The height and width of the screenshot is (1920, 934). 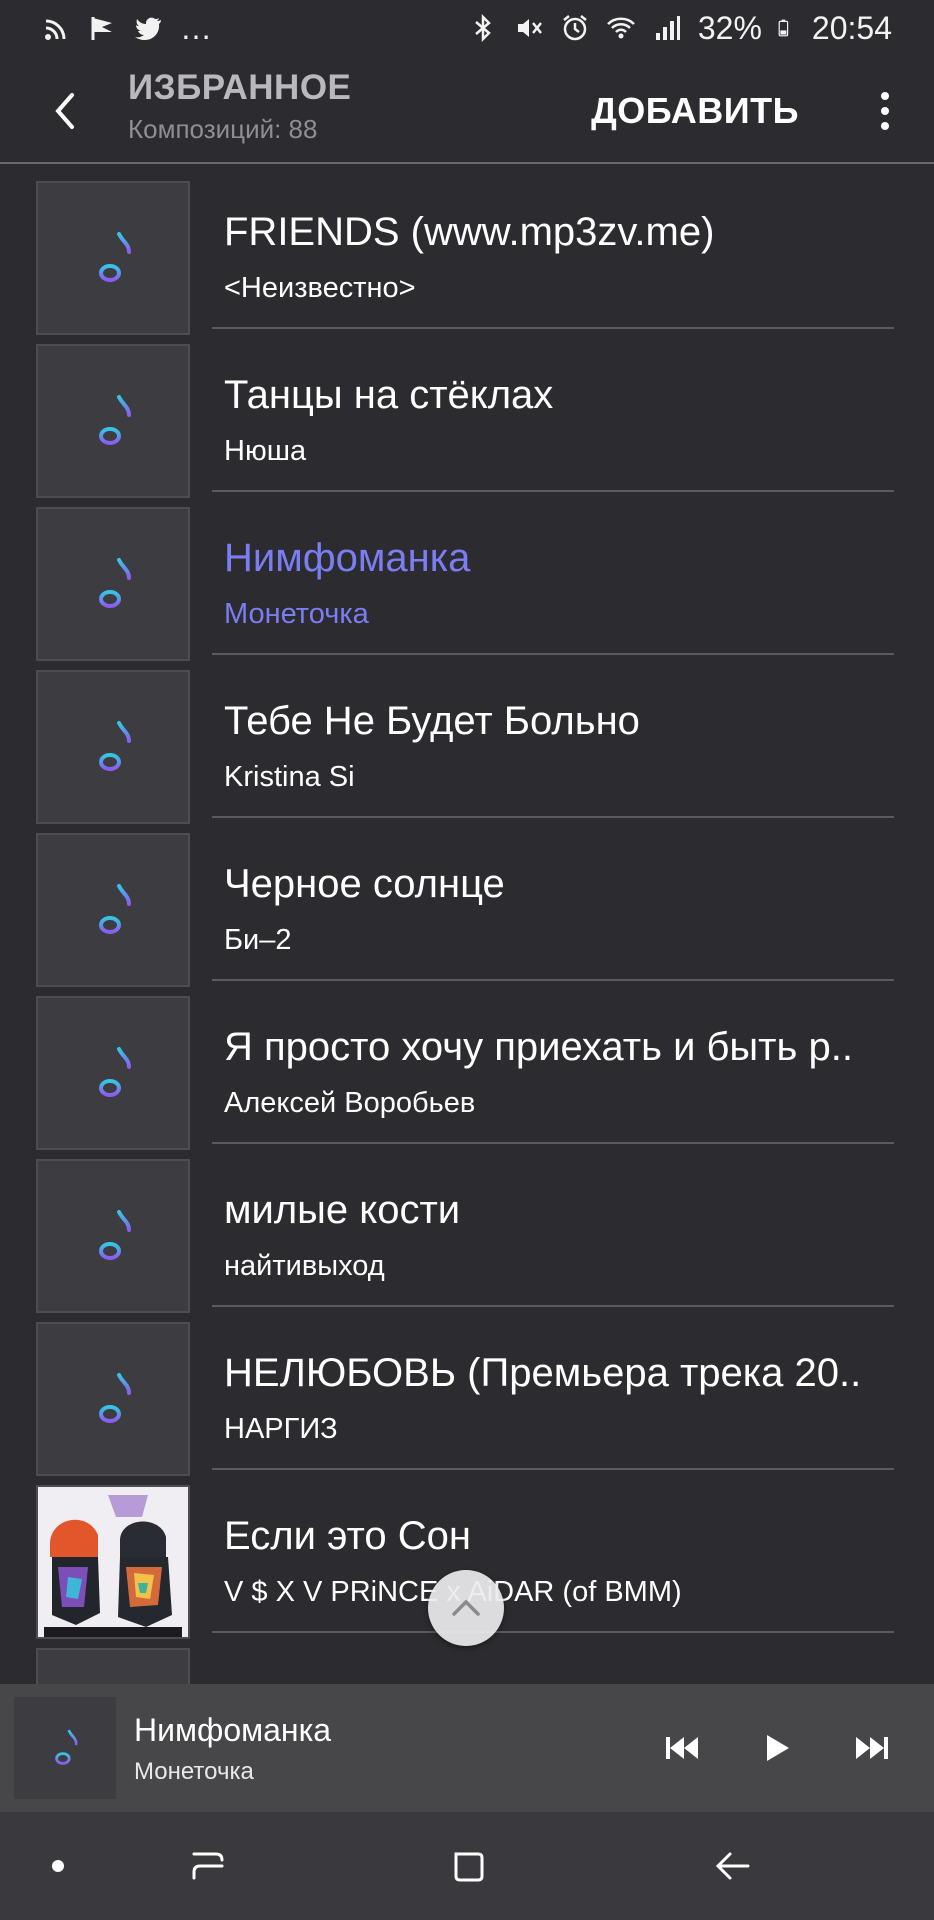 I want to click on previous-button, so click(x=682, y=1748).